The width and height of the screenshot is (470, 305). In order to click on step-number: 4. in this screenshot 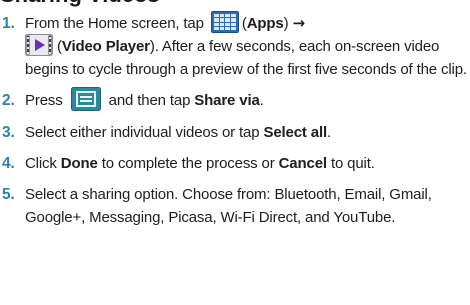, I will do `click(8, 164)`.